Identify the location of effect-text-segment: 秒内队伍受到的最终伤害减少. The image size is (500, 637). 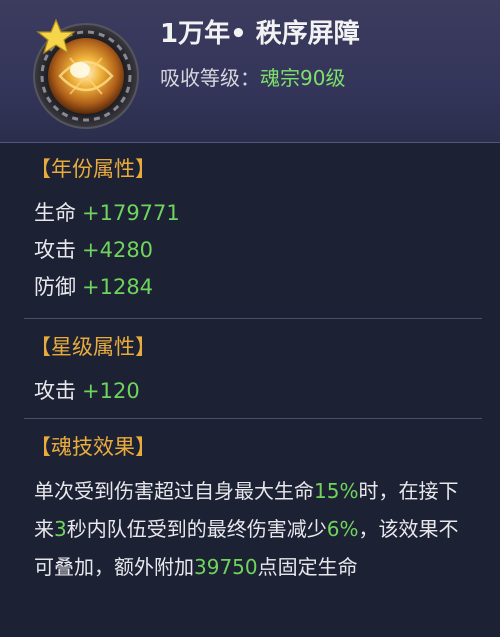
(196, 529).